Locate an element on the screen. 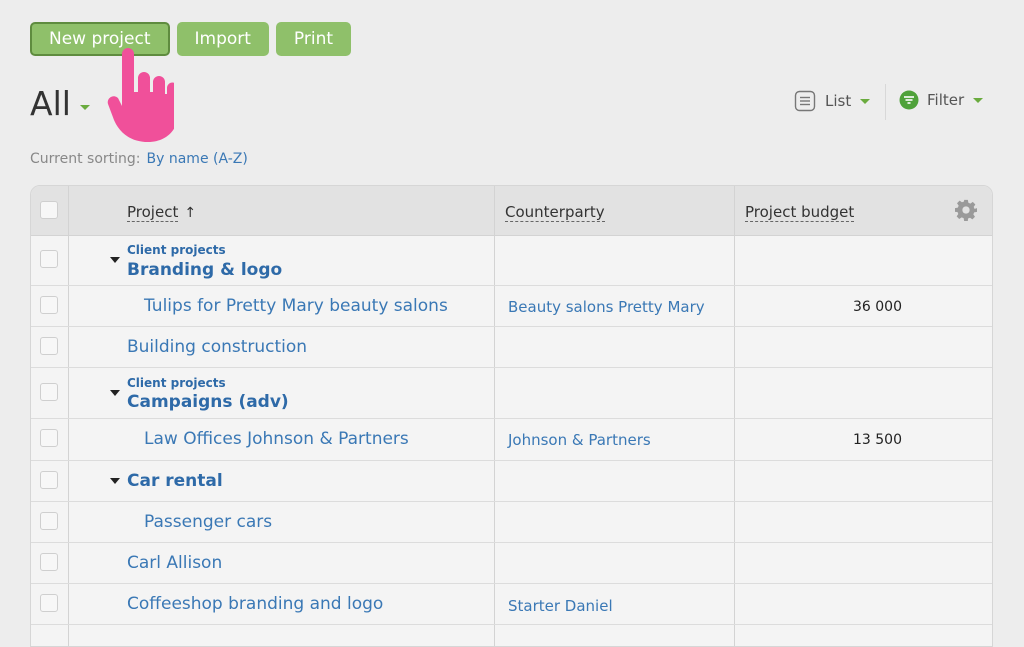 The image size is (1024, 647). group-name: Branding & logo is located at coordinates (204, 270).